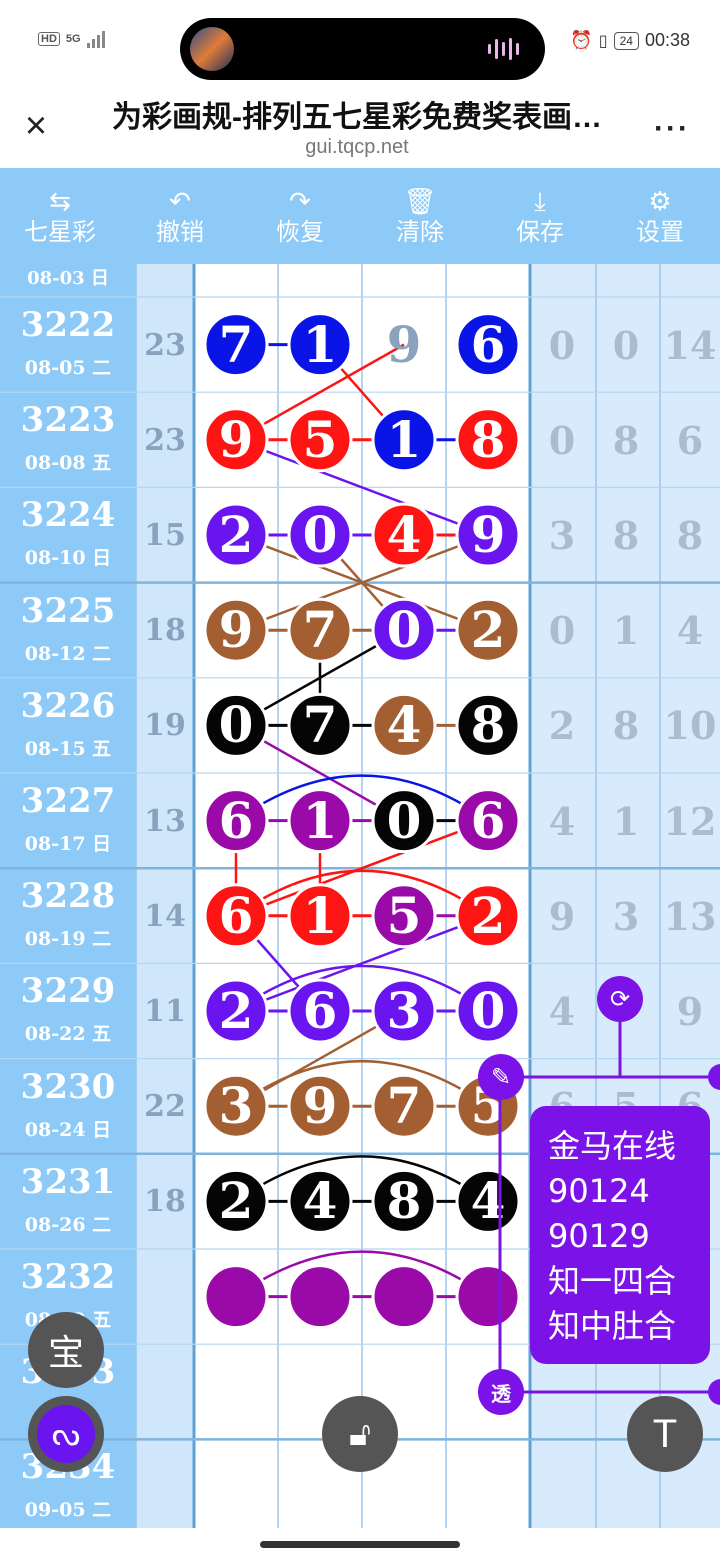  I want to click on alarm-icon: ⏰, so click(581, 40).